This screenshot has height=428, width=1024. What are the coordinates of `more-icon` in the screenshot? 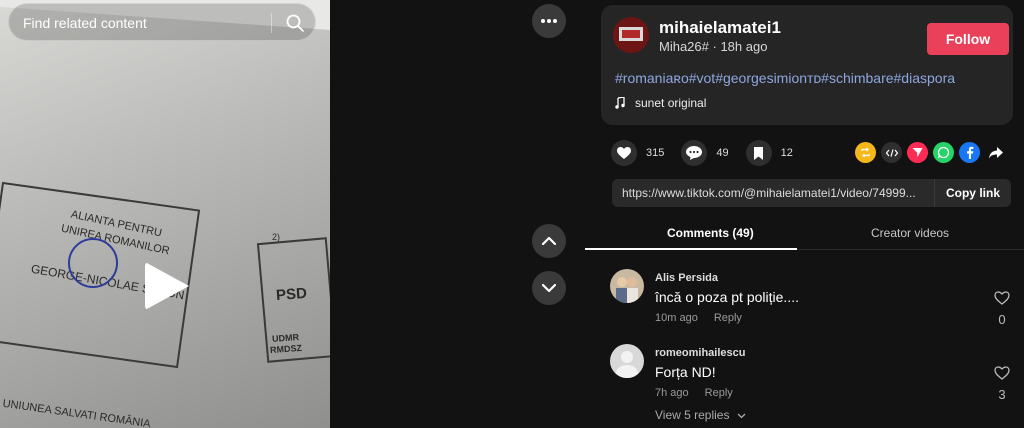 It's located at (549, 21).